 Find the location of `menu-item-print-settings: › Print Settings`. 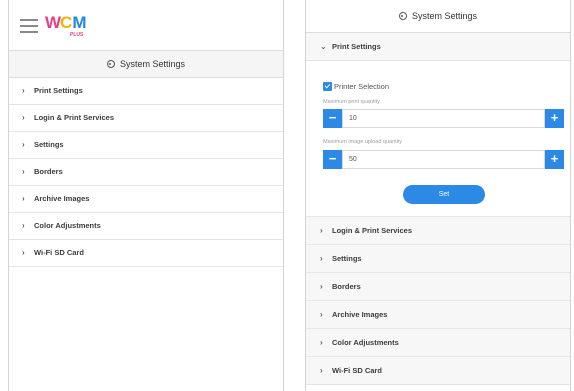

menu-item-print-settings: › Print Settings is located at coordinates (146, 91).